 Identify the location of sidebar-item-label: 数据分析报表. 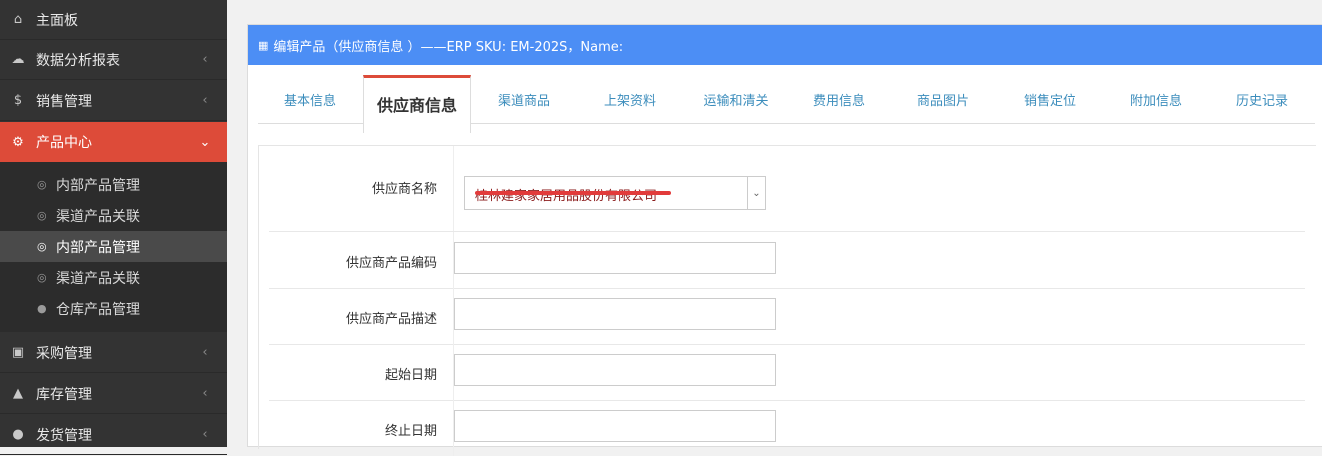
(78, 60).